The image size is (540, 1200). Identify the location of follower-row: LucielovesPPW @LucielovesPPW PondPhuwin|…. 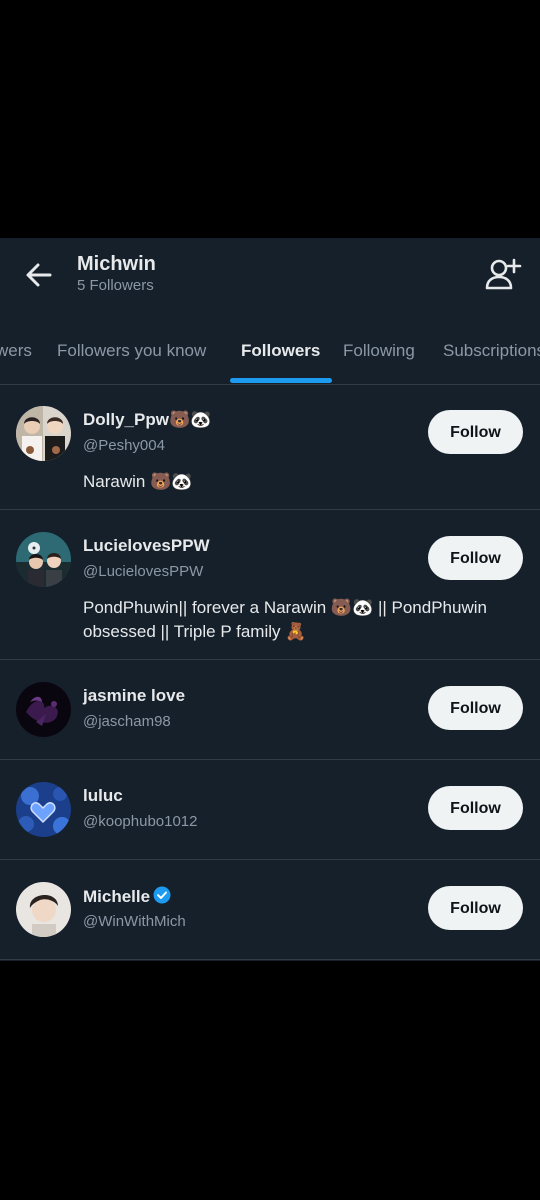
(270, 585).